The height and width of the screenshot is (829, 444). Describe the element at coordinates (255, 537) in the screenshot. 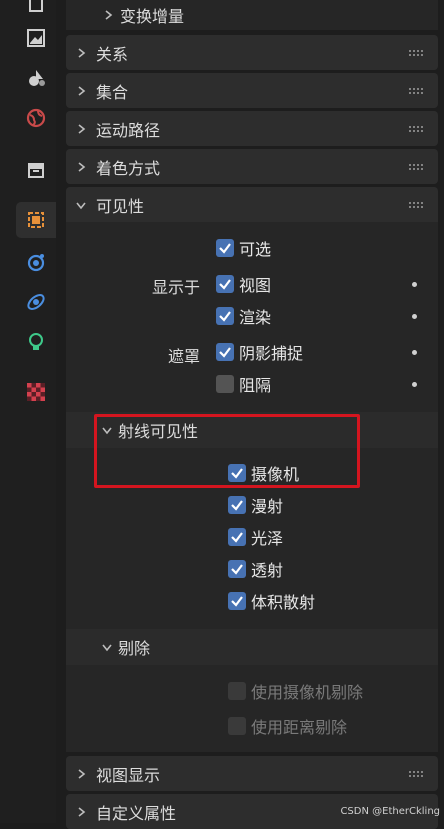

I see `glossy-ray-checkbox: 光泽` at that location.